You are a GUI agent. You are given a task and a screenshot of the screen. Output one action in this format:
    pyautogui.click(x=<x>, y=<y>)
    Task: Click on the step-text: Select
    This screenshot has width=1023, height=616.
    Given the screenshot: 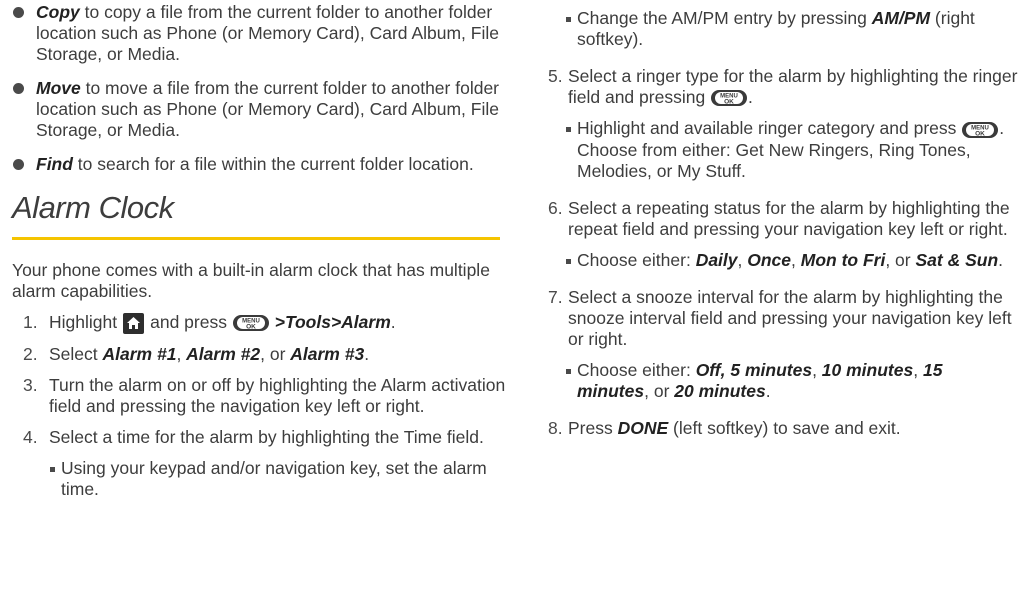 What is the action you would take?
    pyautogui.click(x=76, y=353)
    